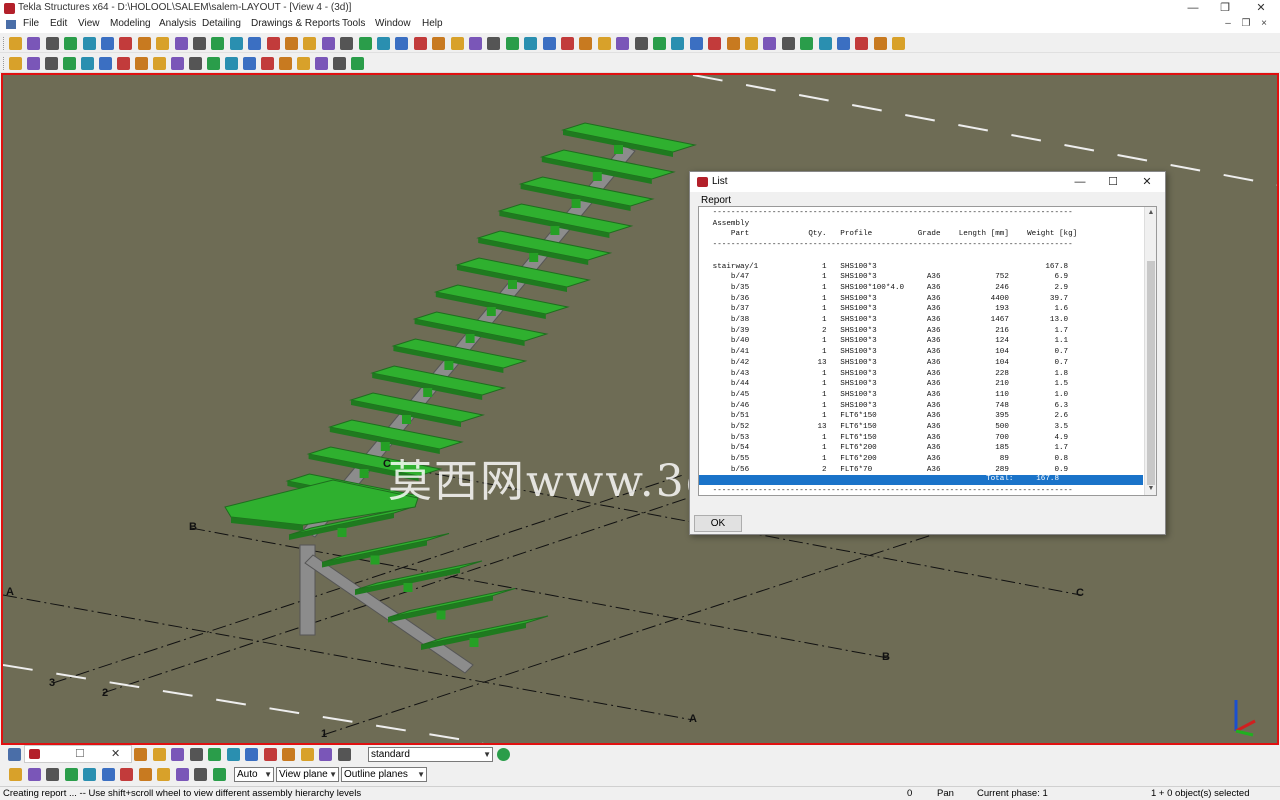 This screenshot has width=1280, height=800. Describe the element at coordinates (716, 200) in the screenshot. I see `report-menu: Report` at that location.